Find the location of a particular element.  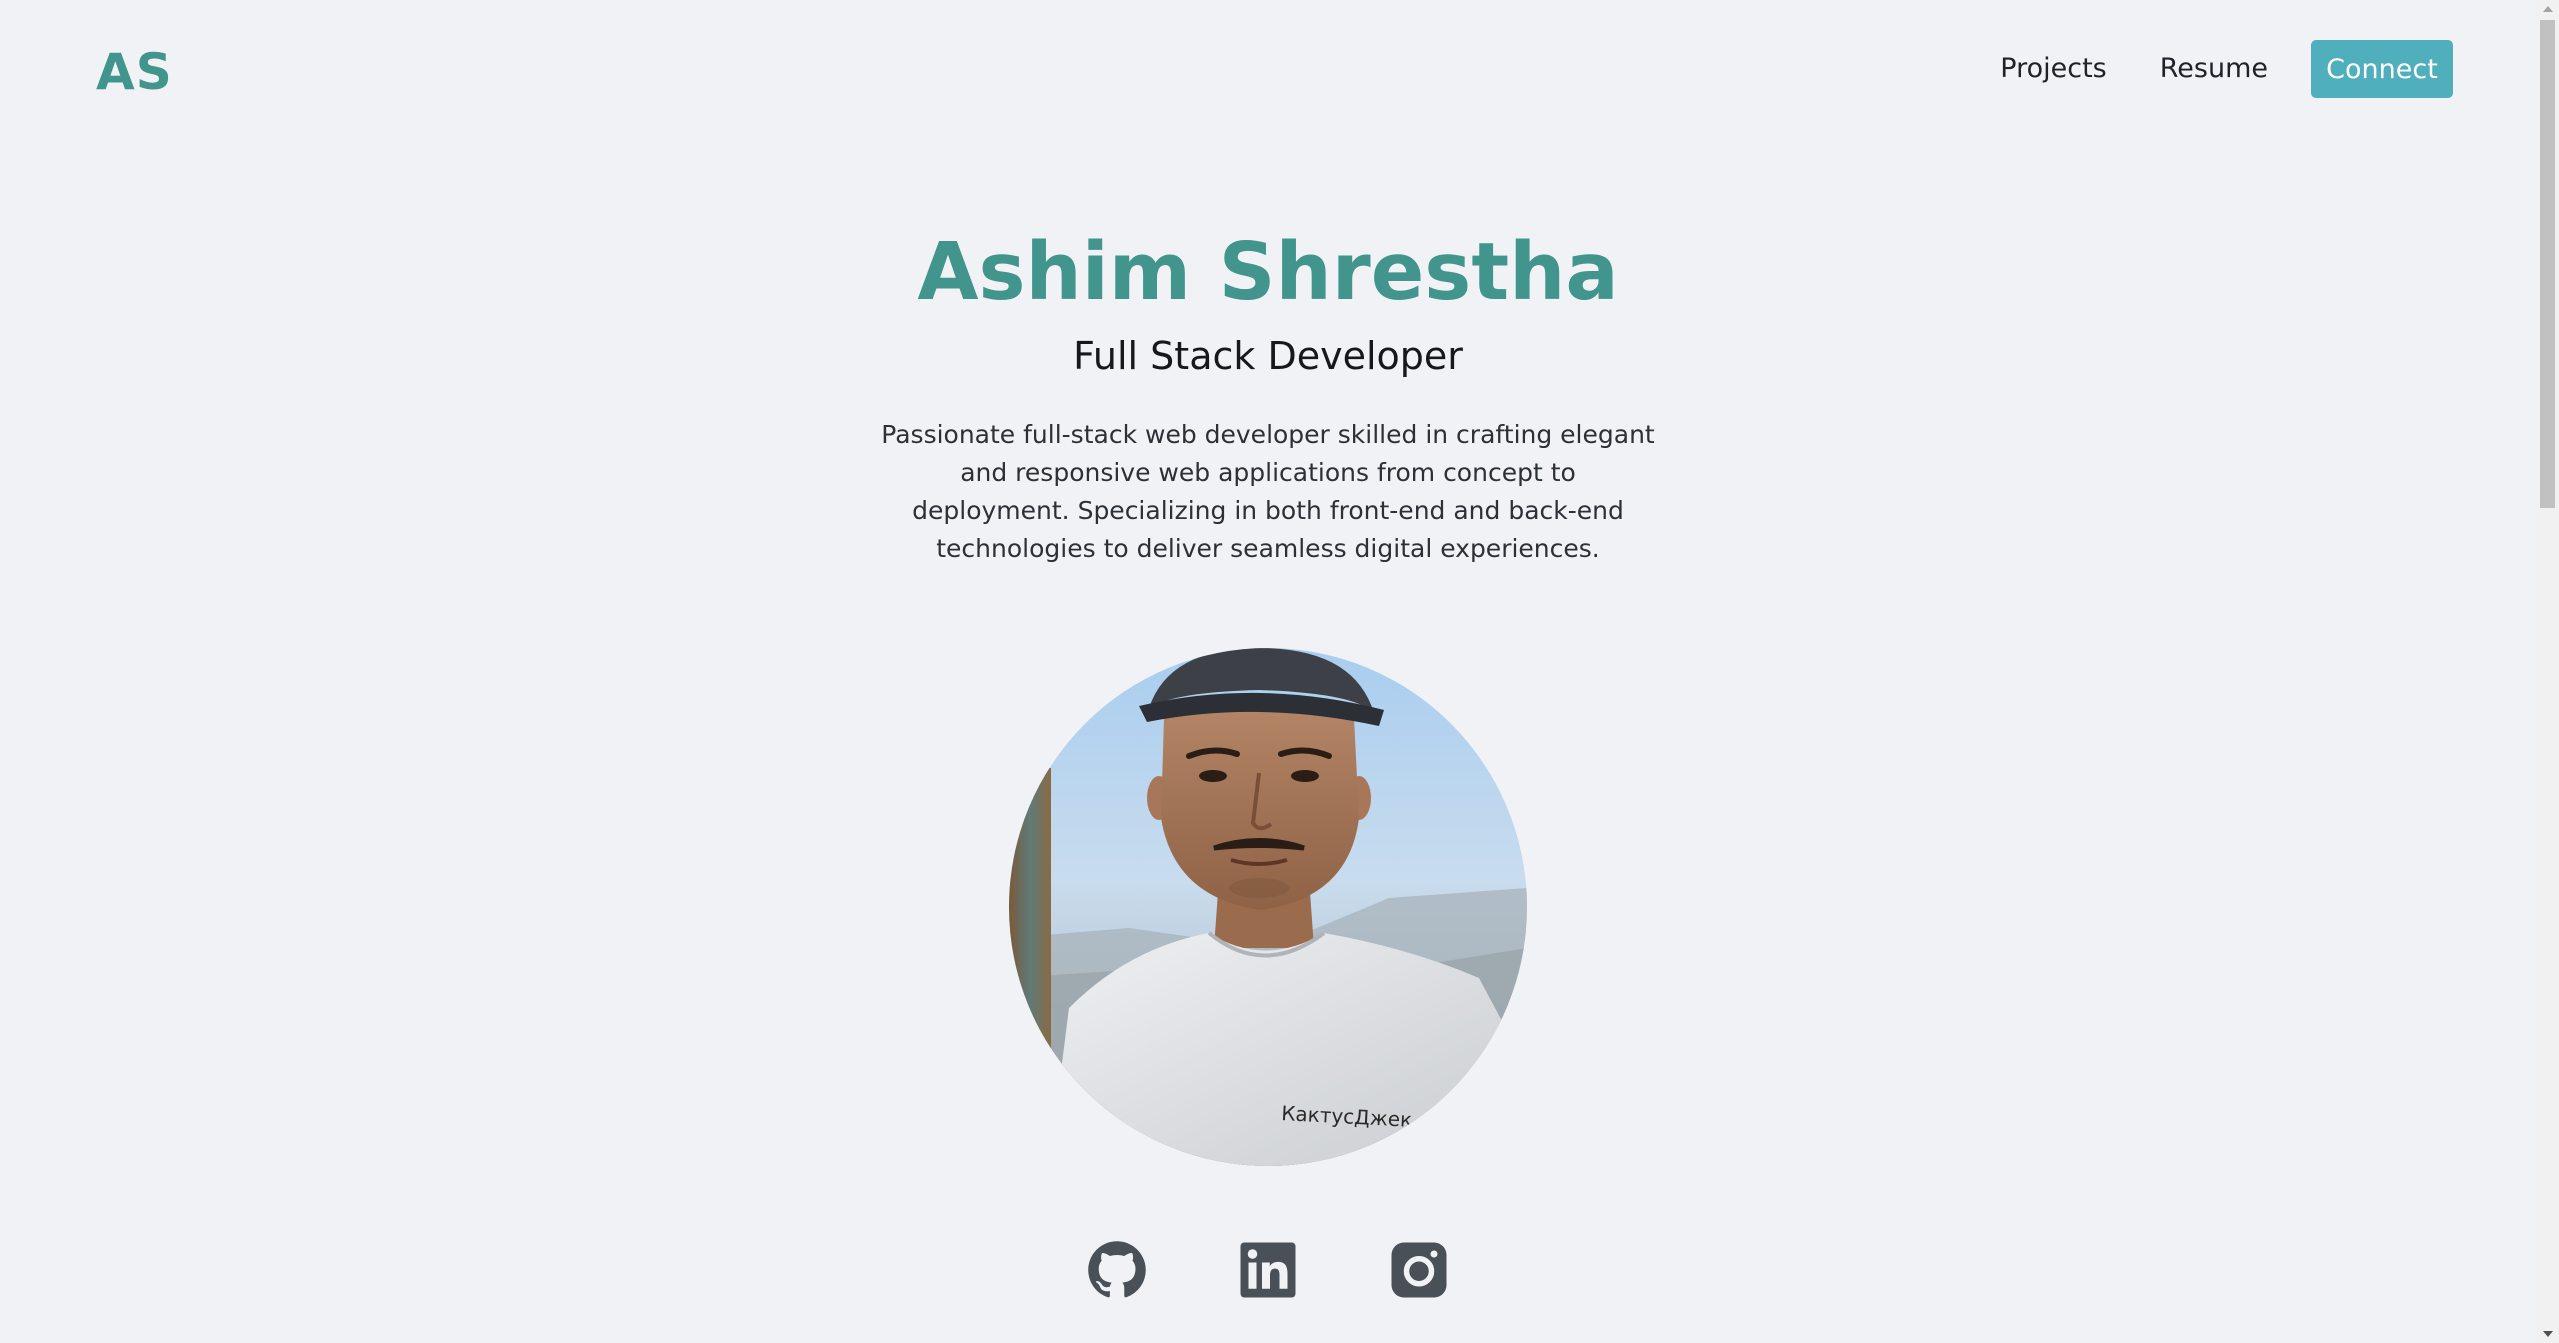

scroll-up-arrow-icon is located at coordinates (2547, 9).